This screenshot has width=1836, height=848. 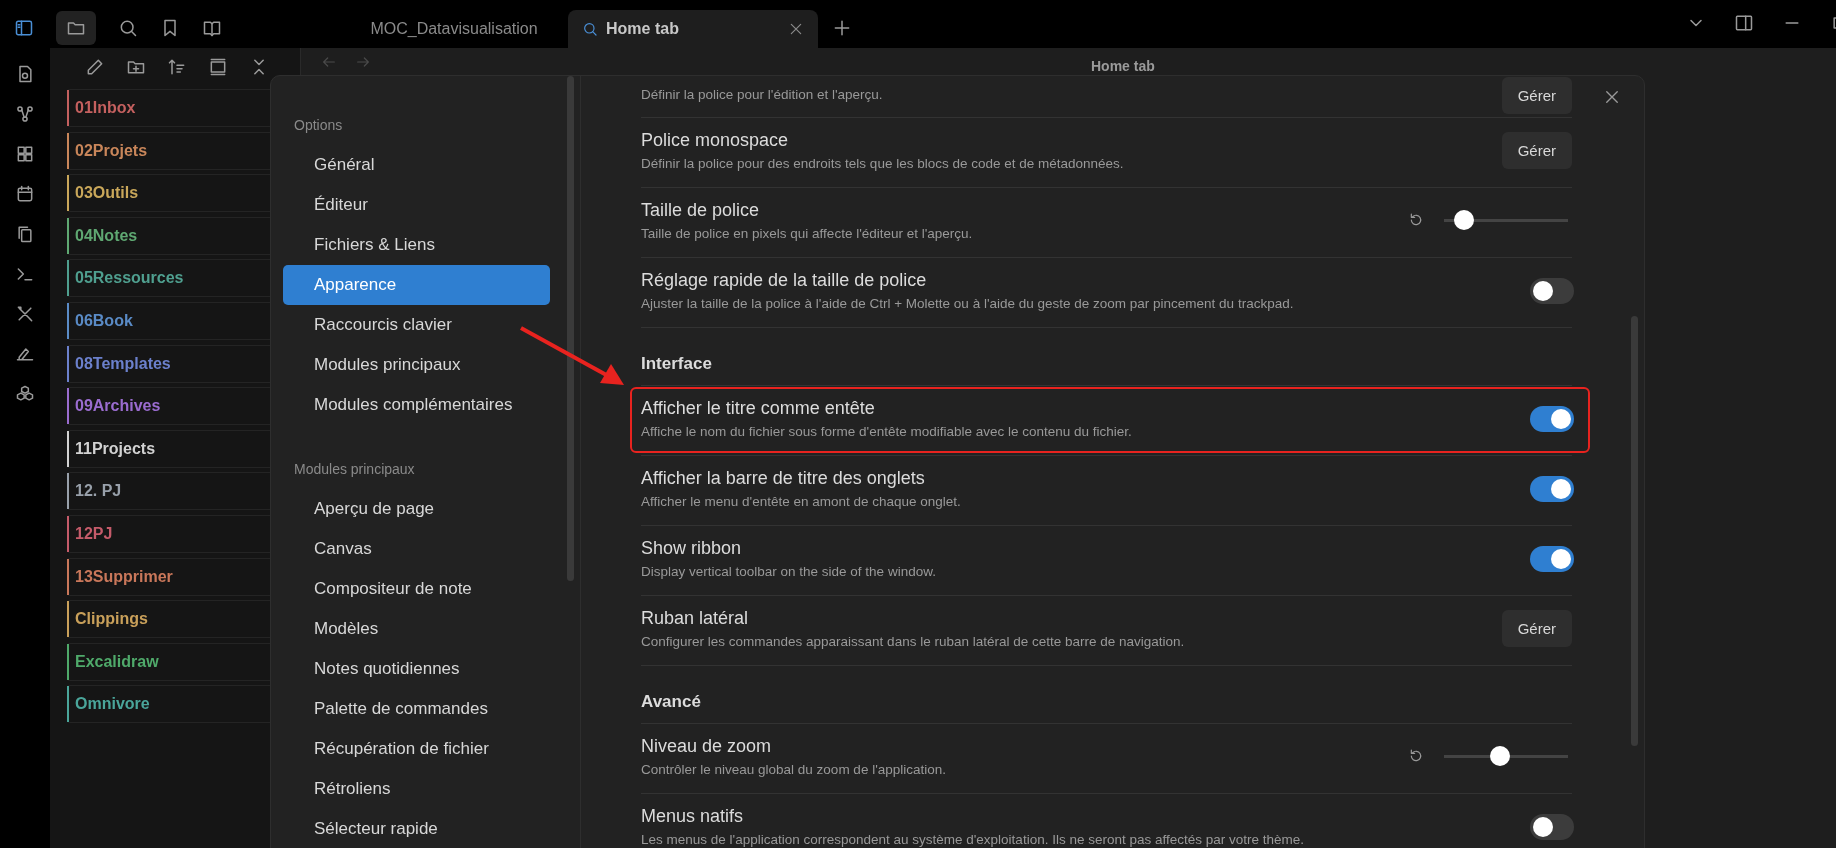 What do you see at coordinates (25, 154) in the screenshot?
I see `grid-icon` at bounding box center [25, 154].